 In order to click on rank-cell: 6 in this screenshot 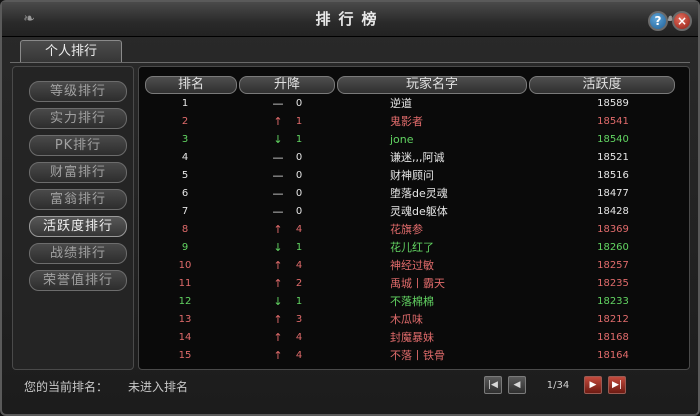, I will do `click(185, 193)`.